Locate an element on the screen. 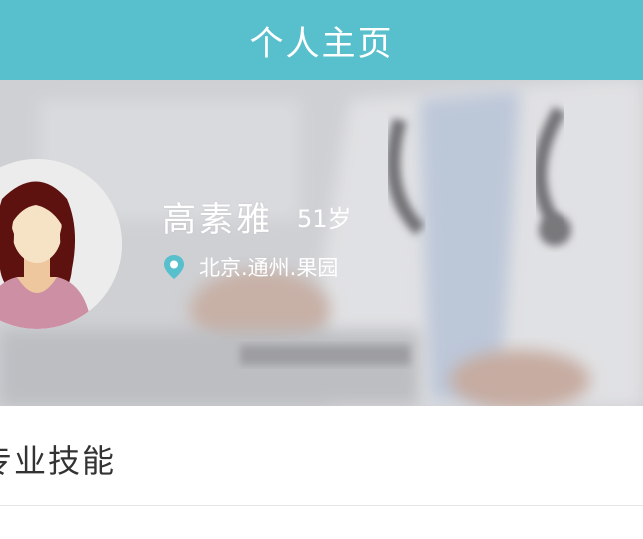 The width and height of the screenshot is (643, 539). profile-name: 高素雅 is located at coordinates (217, 220).